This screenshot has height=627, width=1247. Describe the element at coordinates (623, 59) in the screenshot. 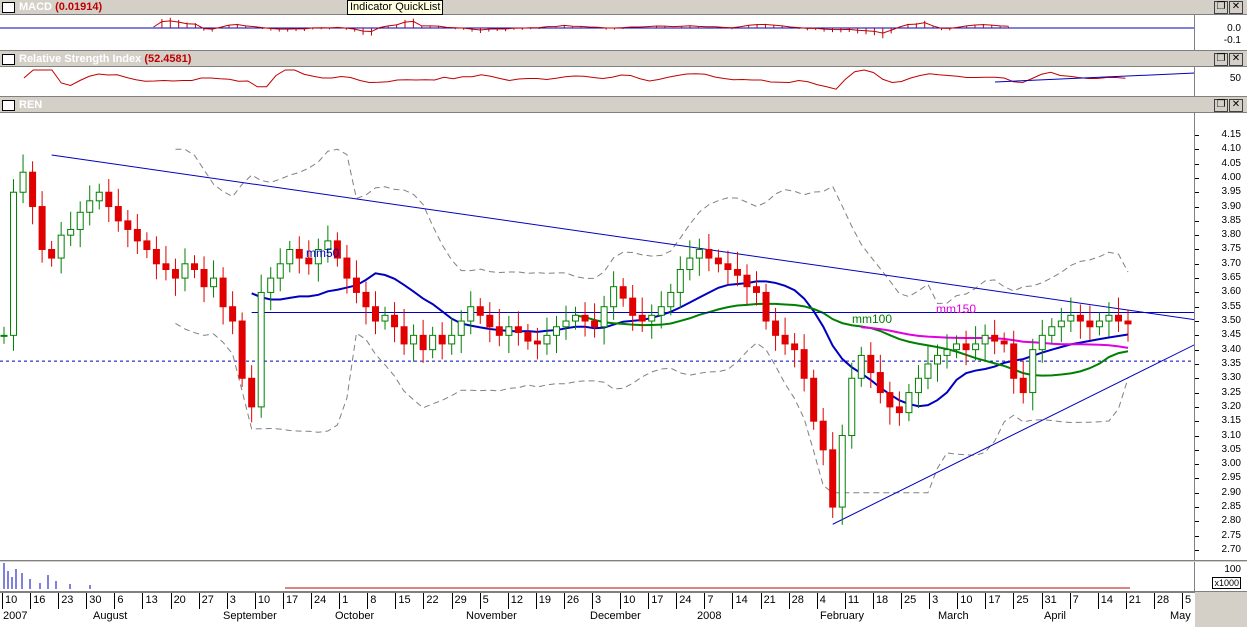

I see `rsi-titlebar: Relative Strength Index (52.4581) ❐ ✕` at that location.